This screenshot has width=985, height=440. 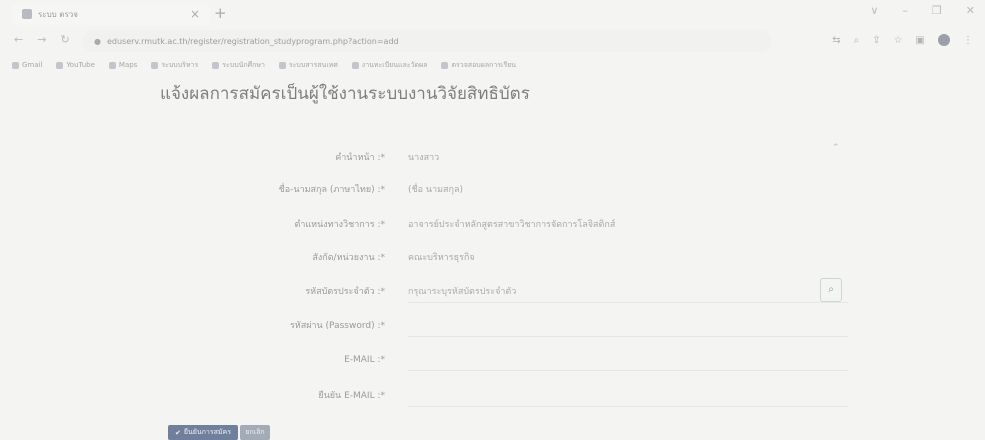 I want to click on forward-icon: →, so click(x=41, y=39).